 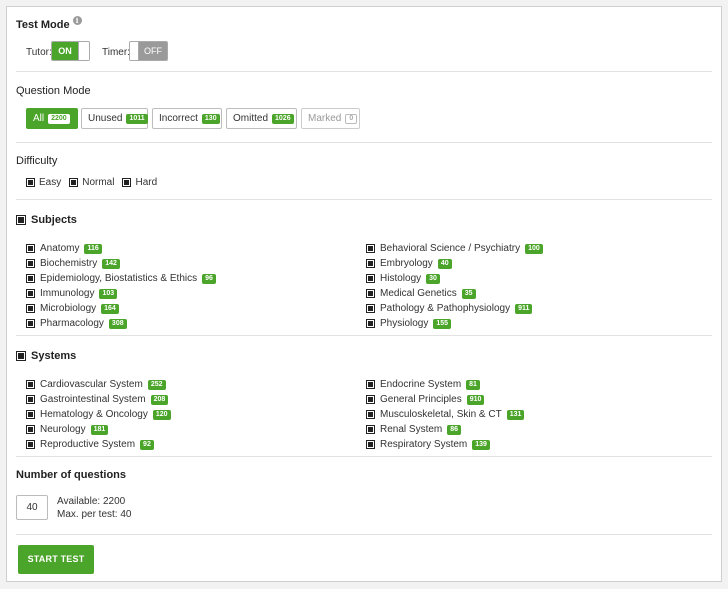 What do you see at coordinates (69, 263) in the screenshot?
I see `item-label: Biochemistry` at bounding box center [69, 263].